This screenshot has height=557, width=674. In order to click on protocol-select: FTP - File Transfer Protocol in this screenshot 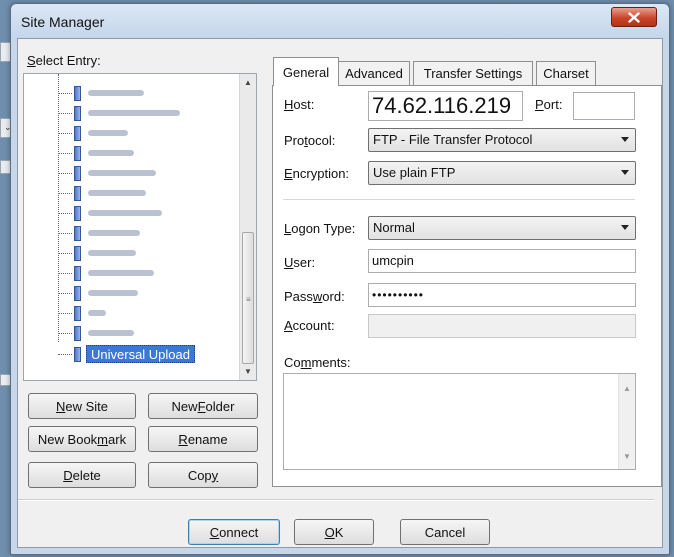, I will do `click(502, 140)`.